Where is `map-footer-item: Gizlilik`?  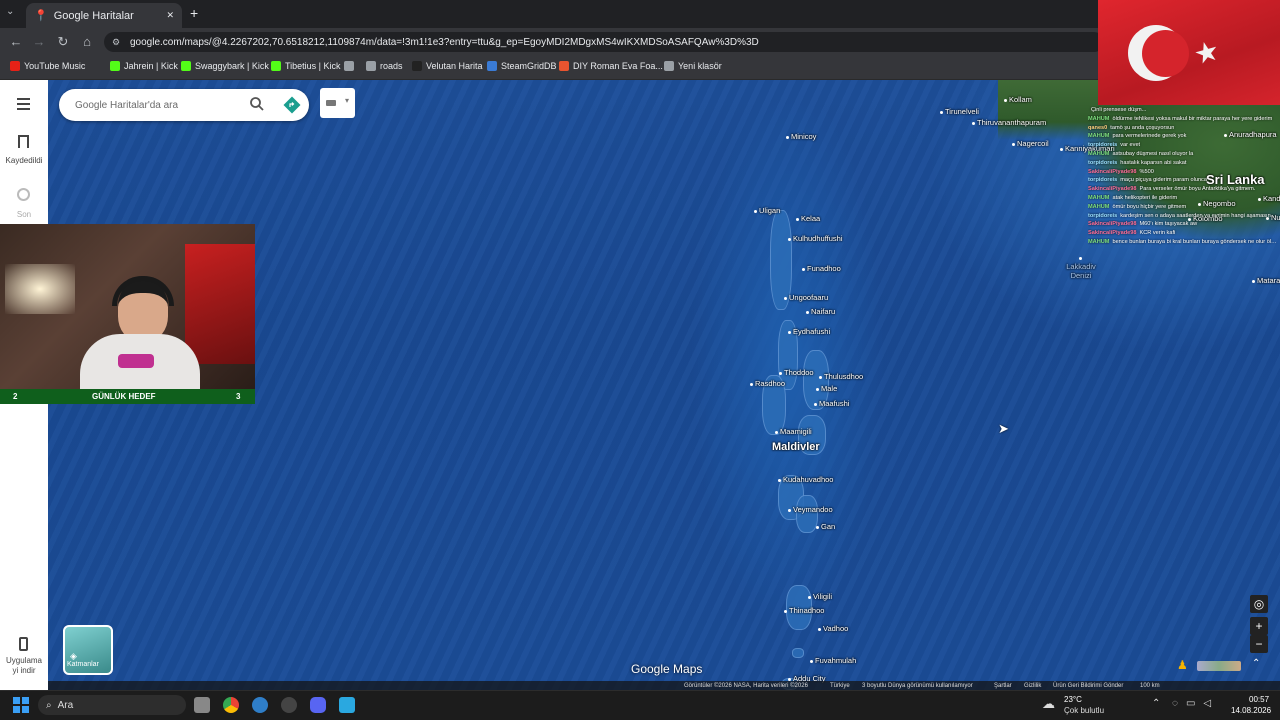
map-footer-item: Gizlilik is located at coordinates (1032, 686).